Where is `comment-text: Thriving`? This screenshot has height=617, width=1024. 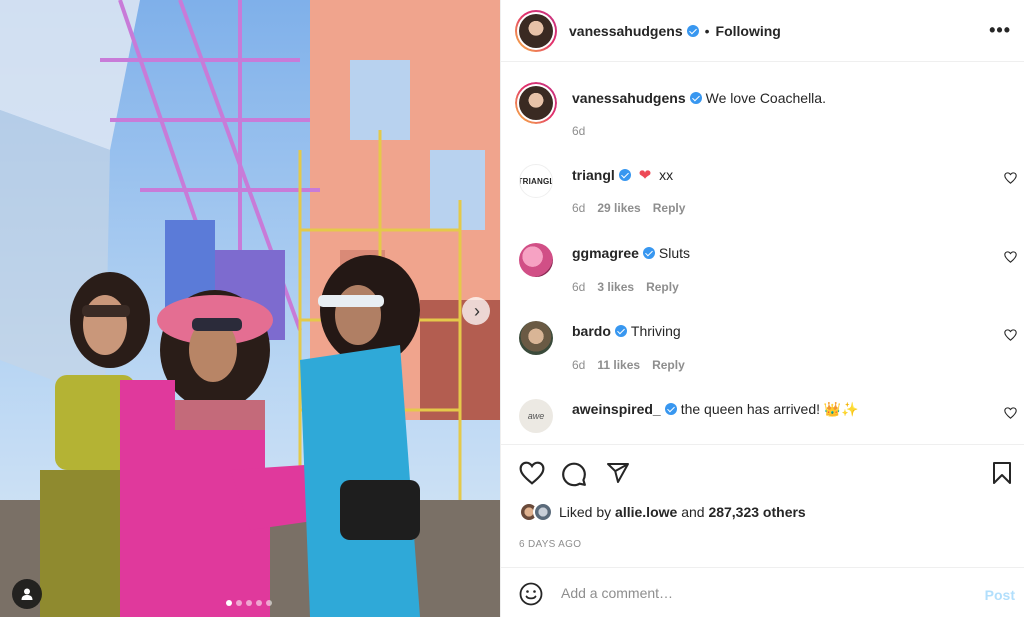 comment-text: Thriving is located at coordinates (655, 331).